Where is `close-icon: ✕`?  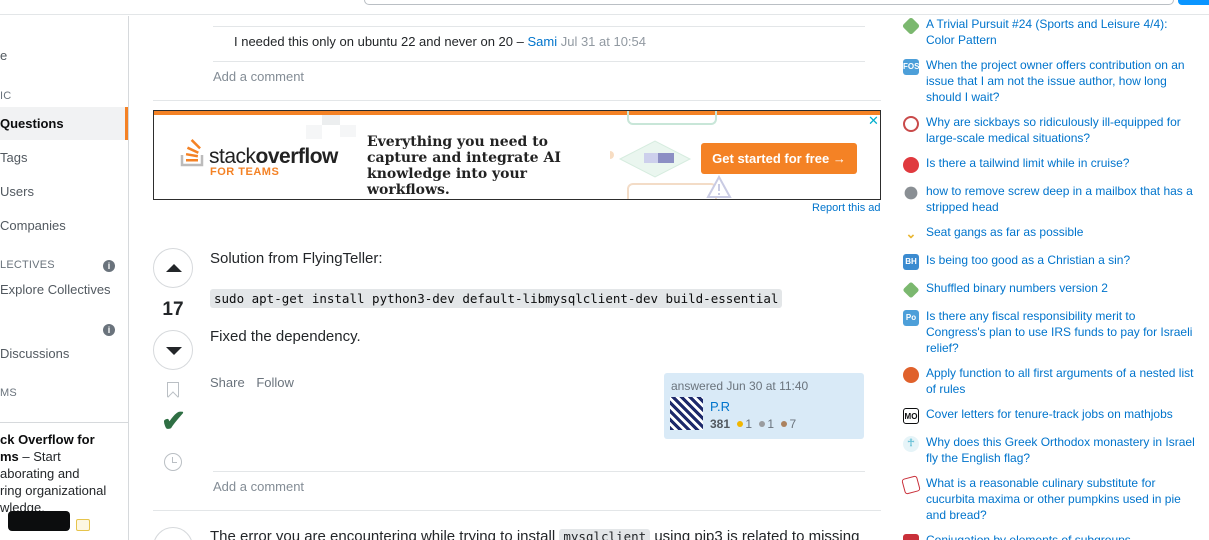
close-icon: ✕ is located at coordinates (873, 121).